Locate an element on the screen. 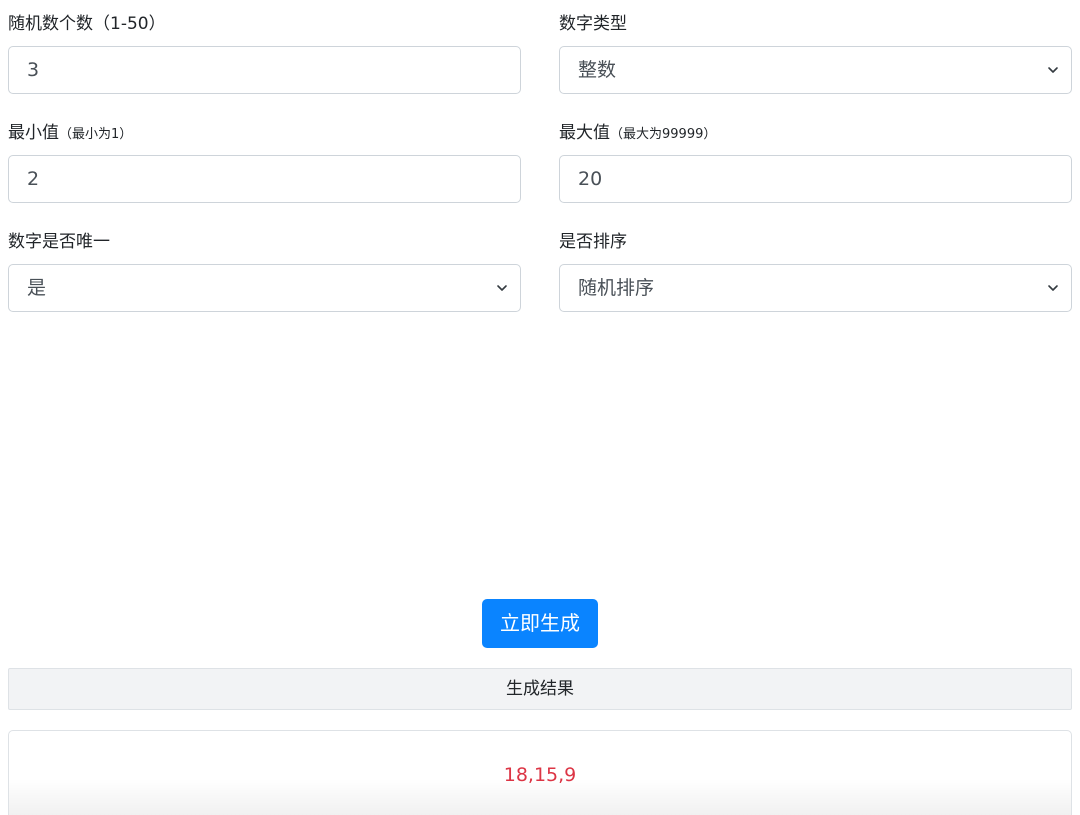 The height and width of the screenshot is (815, 1080). min-label-hint: （最小为1） is located at coordinates (96, 134).